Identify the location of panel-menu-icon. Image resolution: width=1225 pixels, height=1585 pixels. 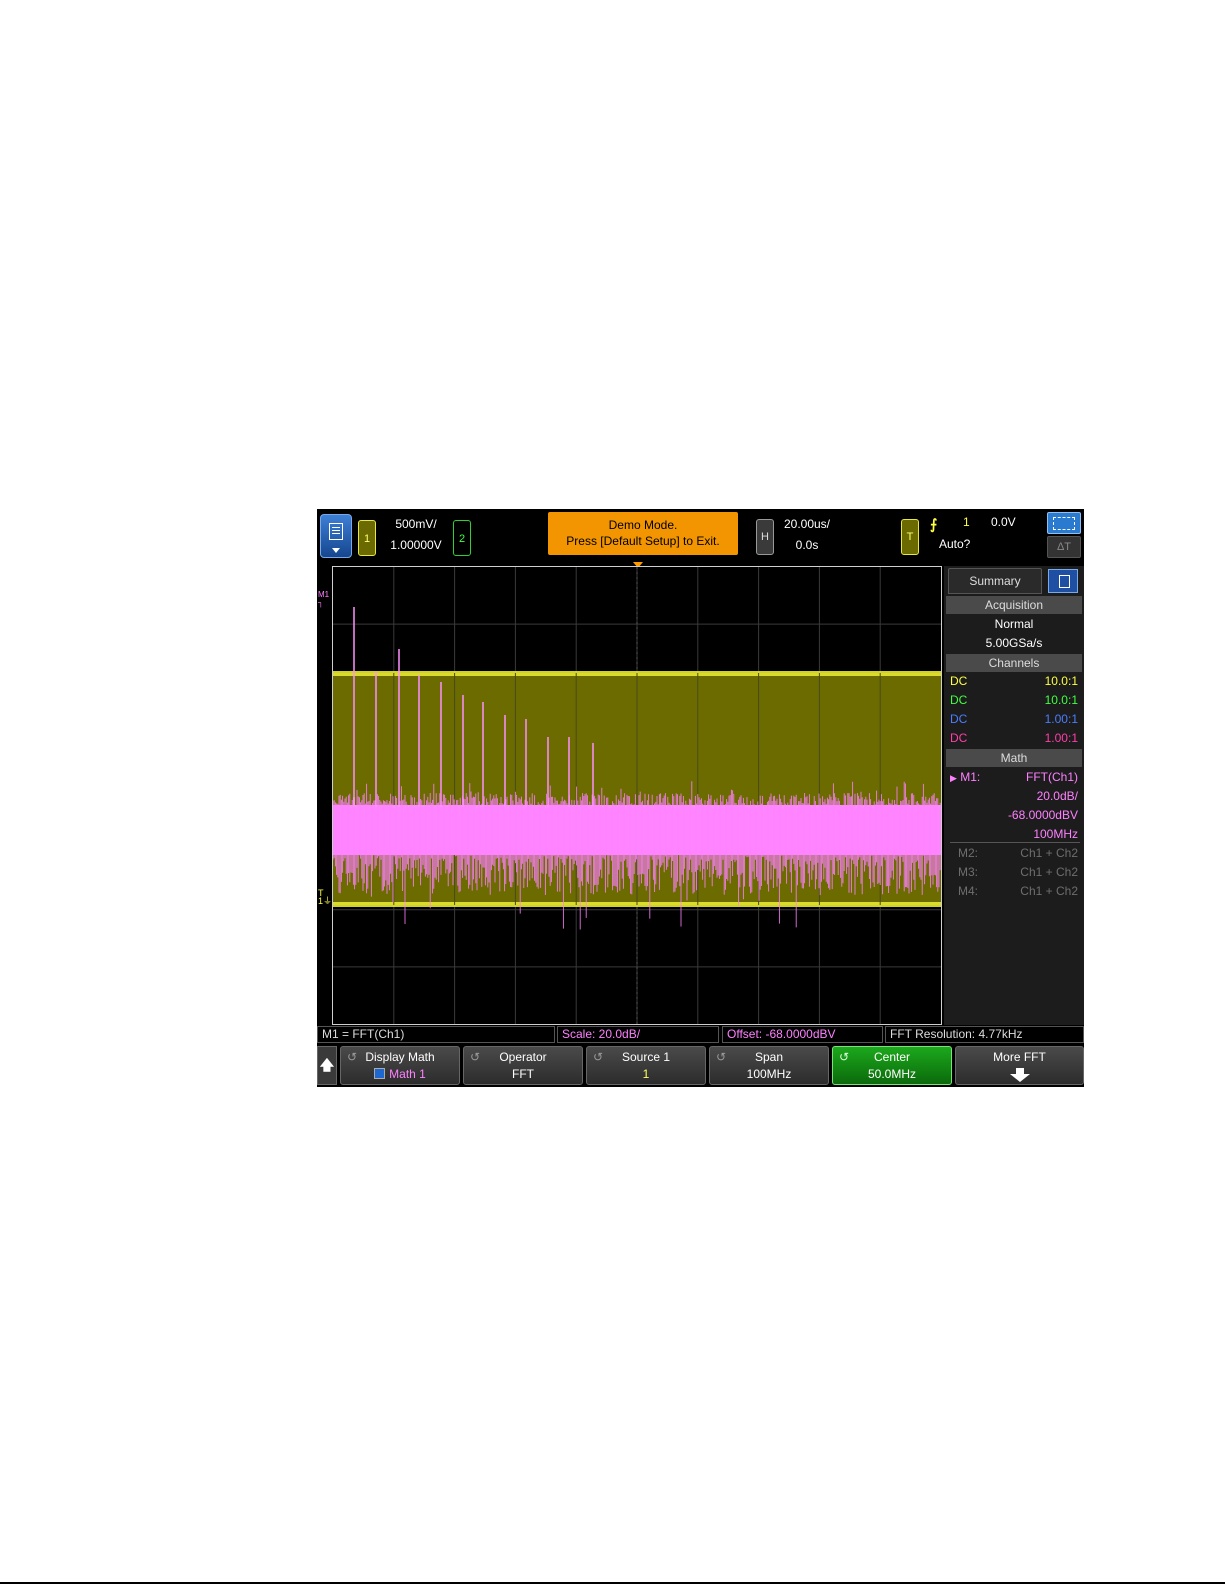
(1063, 581).